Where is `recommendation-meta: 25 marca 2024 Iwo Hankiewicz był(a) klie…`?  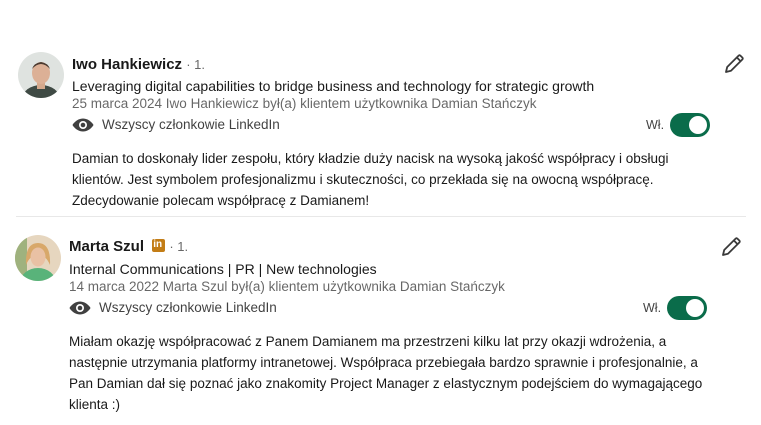
recommendation-meta: 25 marca 2024 Iwo Hankiewicz był(a) klie… is located at coordinates (304, 103).